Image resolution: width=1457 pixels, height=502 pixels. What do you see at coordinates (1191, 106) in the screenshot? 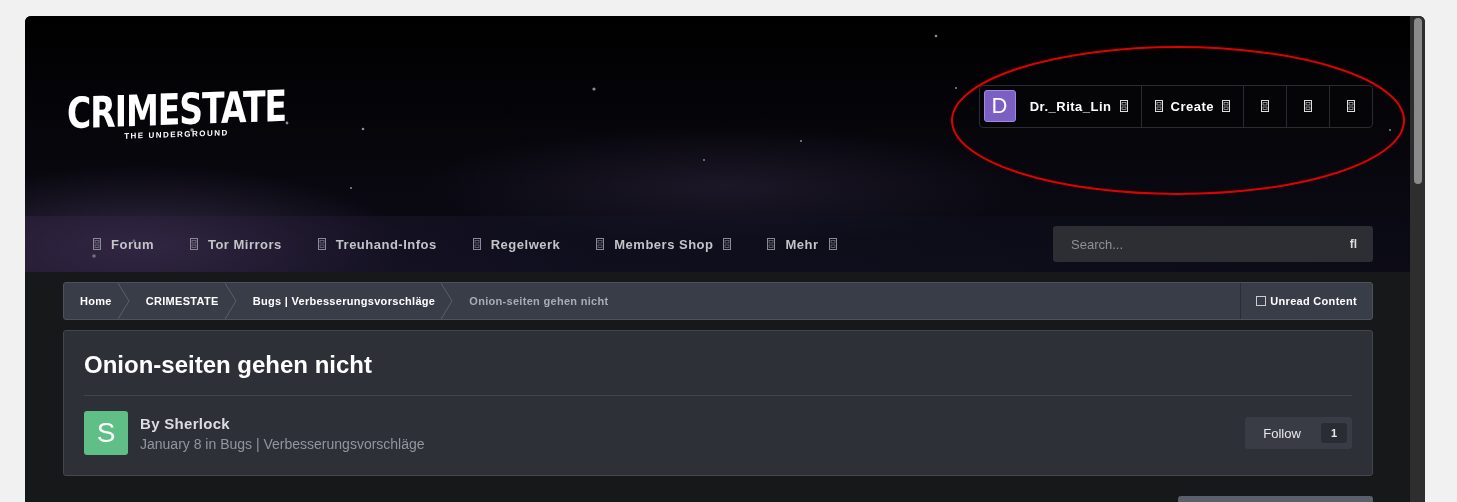
I see `create-button: Create` at bounding box center [1191, 106].